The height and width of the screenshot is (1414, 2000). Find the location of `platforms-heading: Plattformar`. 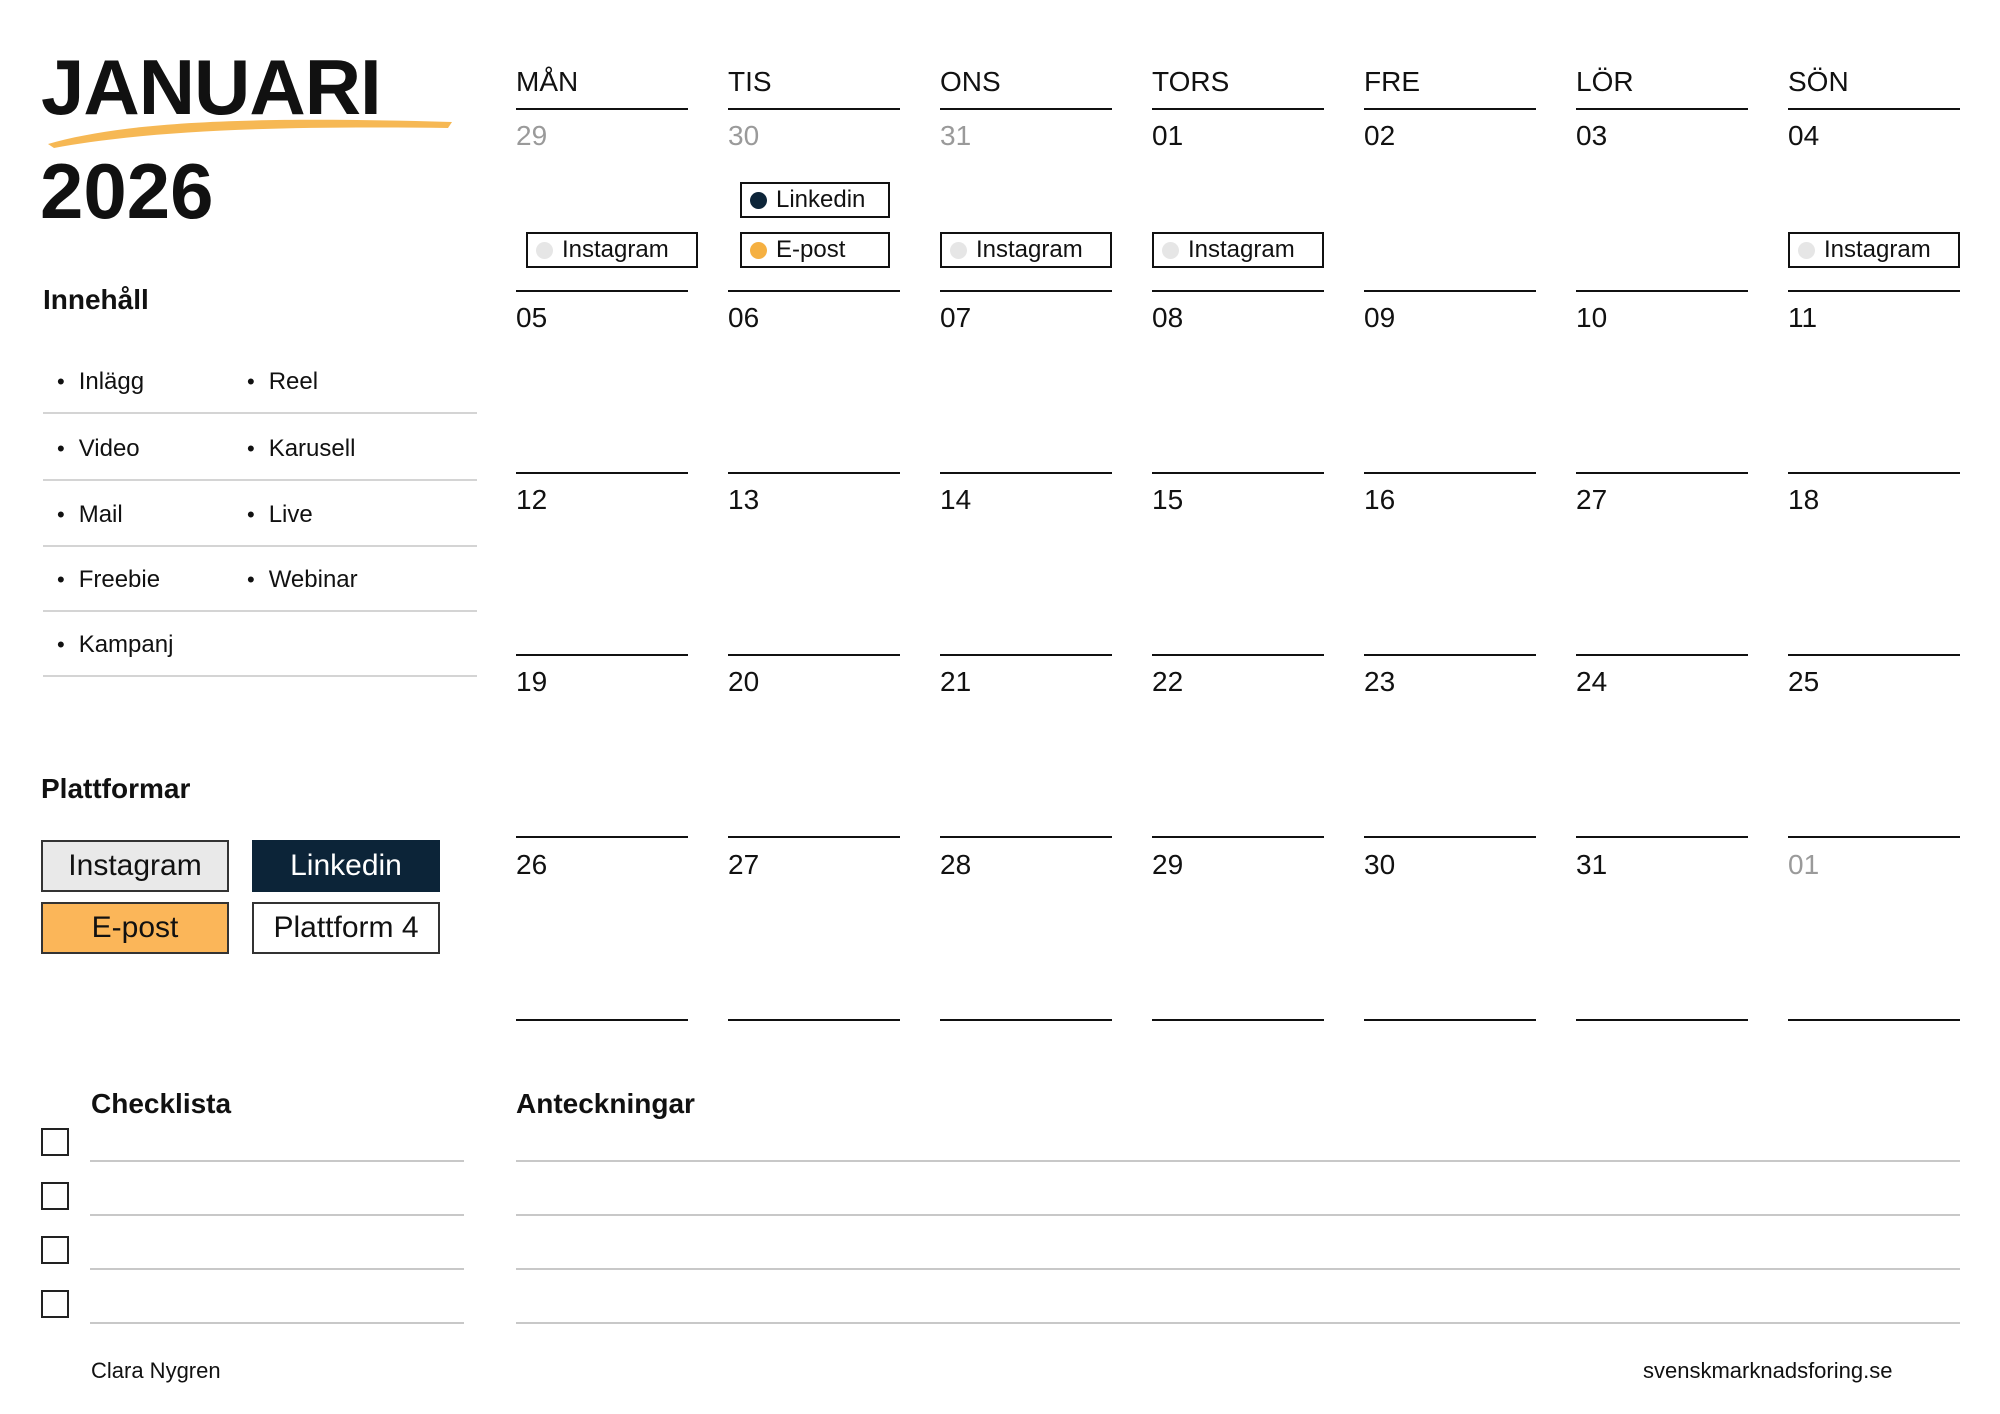

platforms-heading: Plattformar is located at coordinates (116, 788).